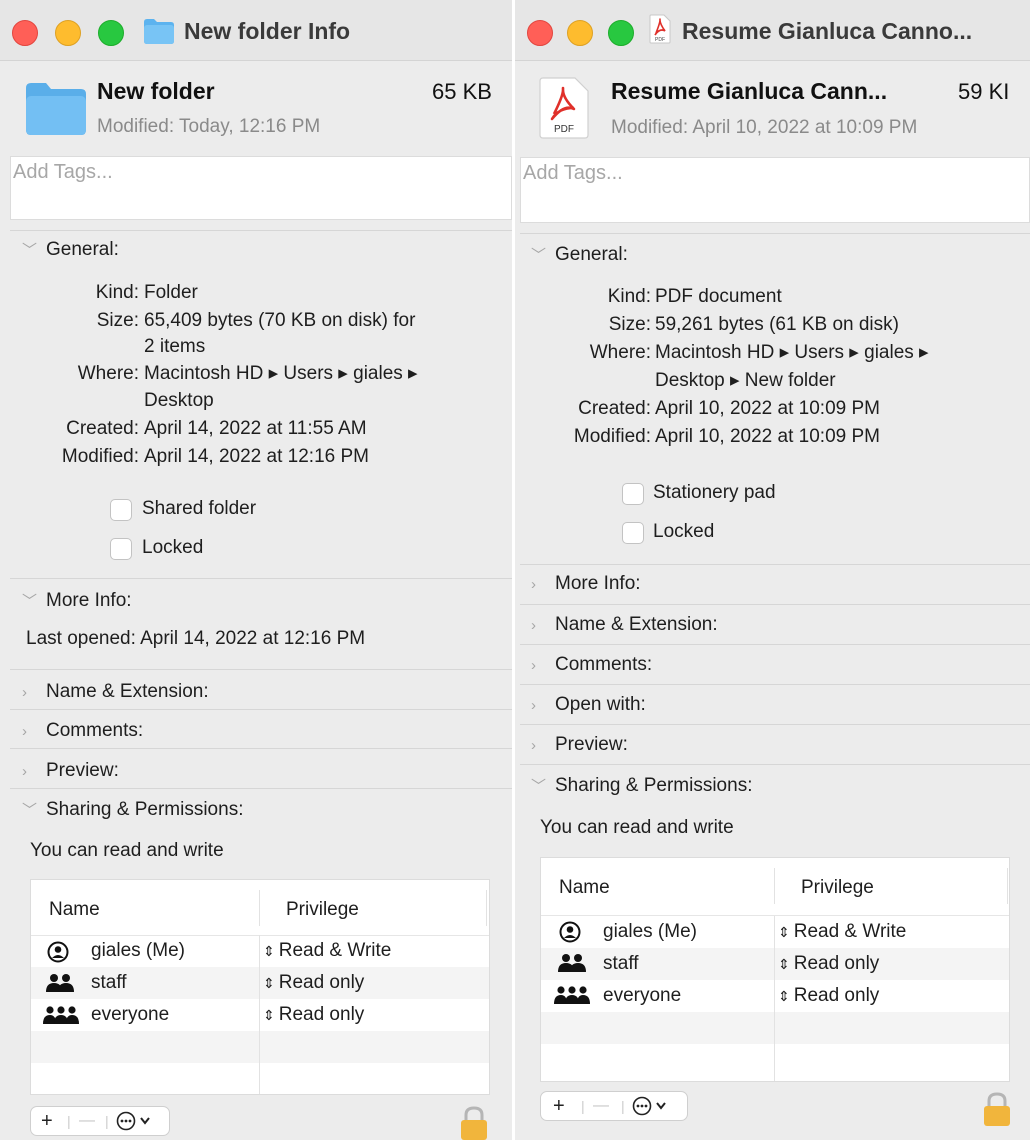 This screenshot has height=1140, width=1030. I want to click on permissions-button-bar: + | — |, so click(100, 1121).